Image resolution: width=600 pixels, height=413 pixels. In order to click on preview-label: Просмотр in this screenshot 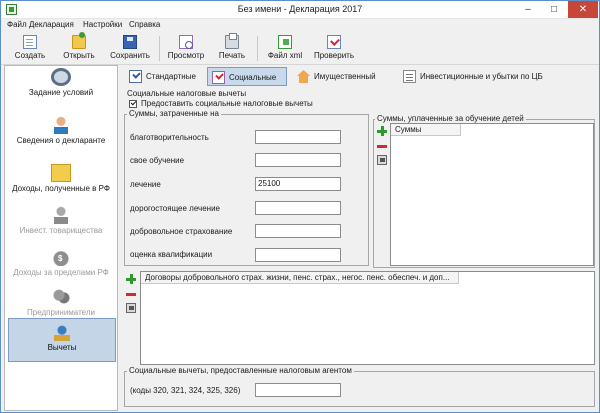, I will do `click(186, 55)`.